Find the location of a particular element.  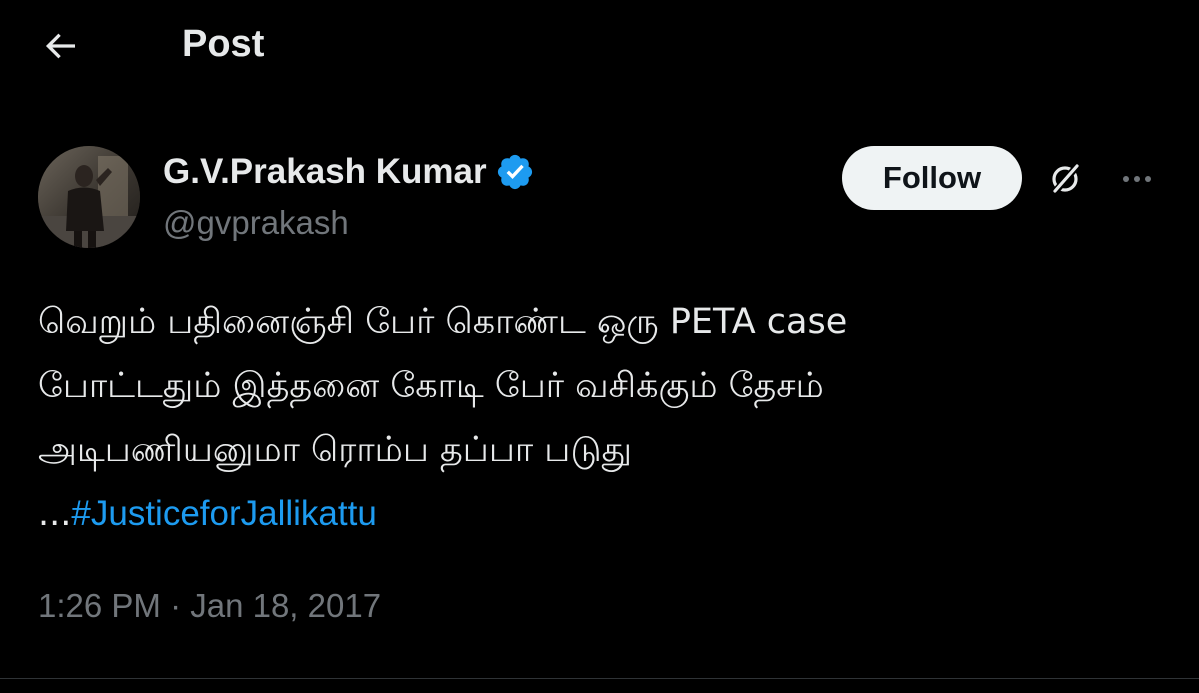

arrow-left-icon is located at coordinates (60, 46).